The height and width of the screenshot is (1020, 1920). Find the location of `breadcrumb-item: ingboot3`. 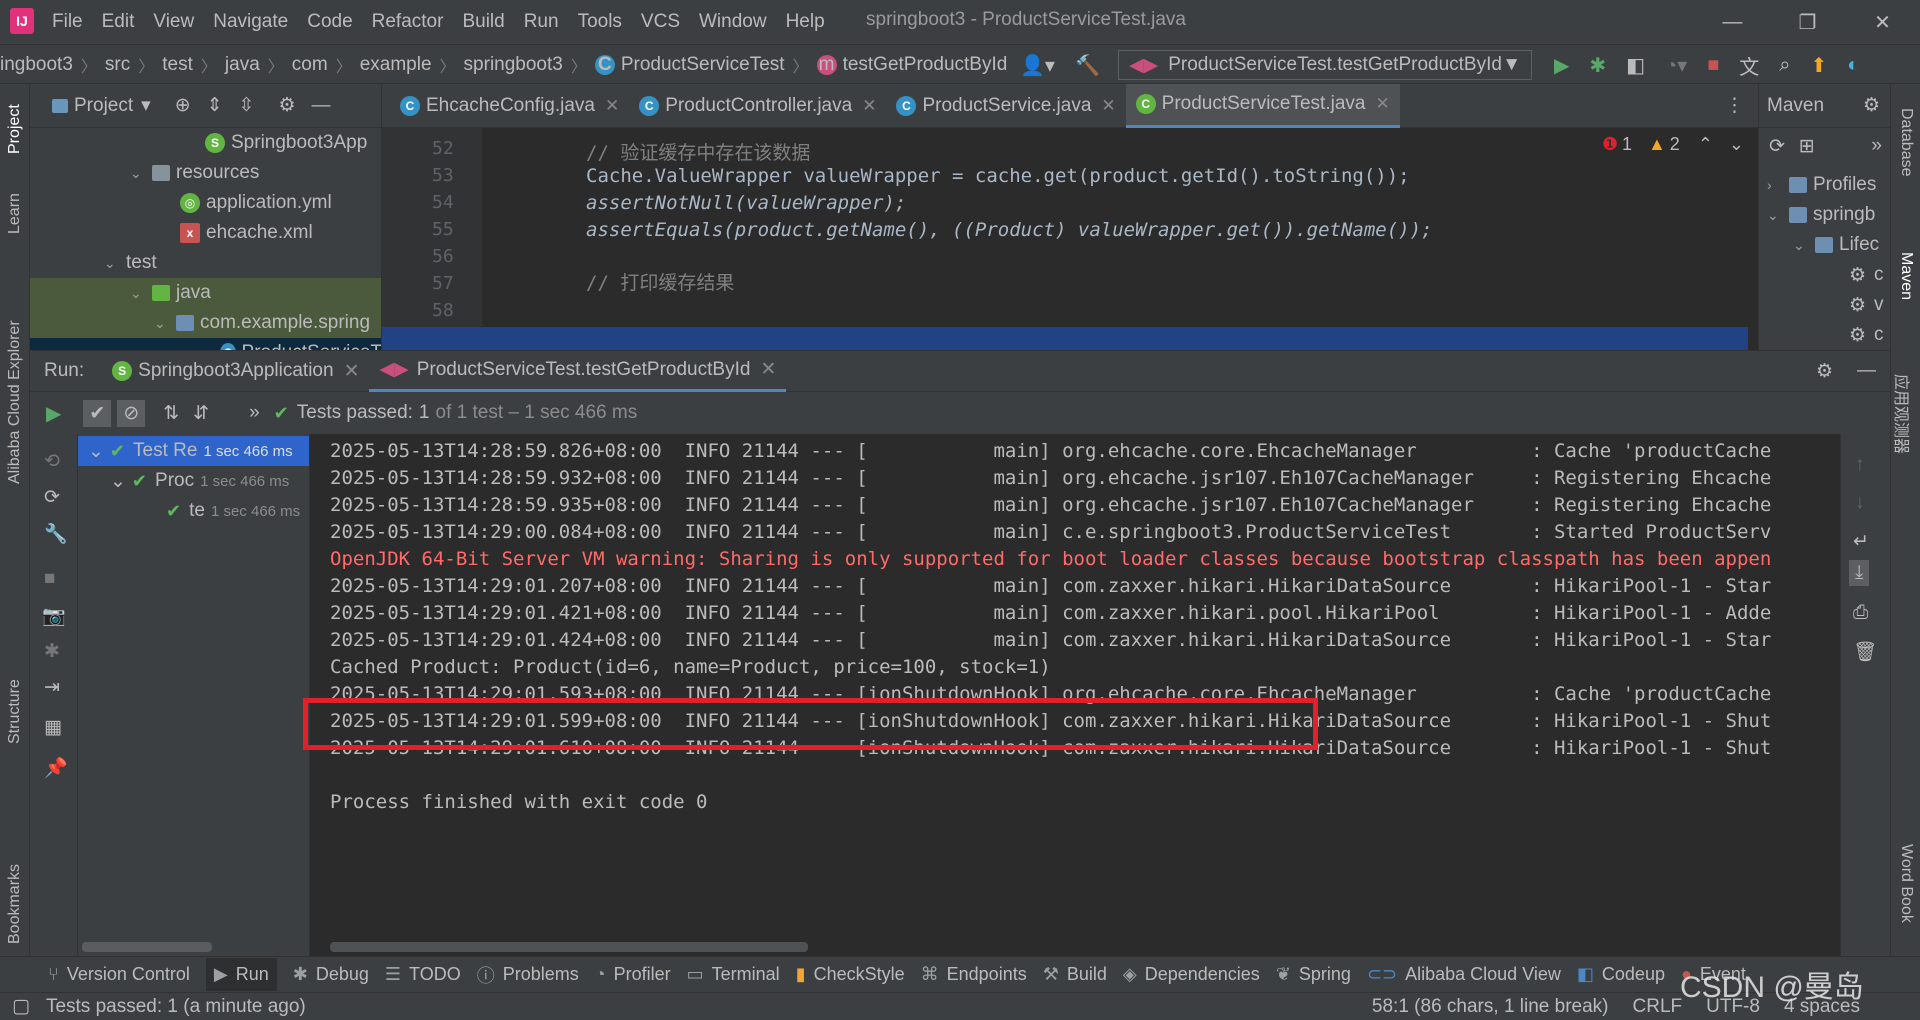

breadcrumb-item: ingboot3 is located at coordinates (36, 65).